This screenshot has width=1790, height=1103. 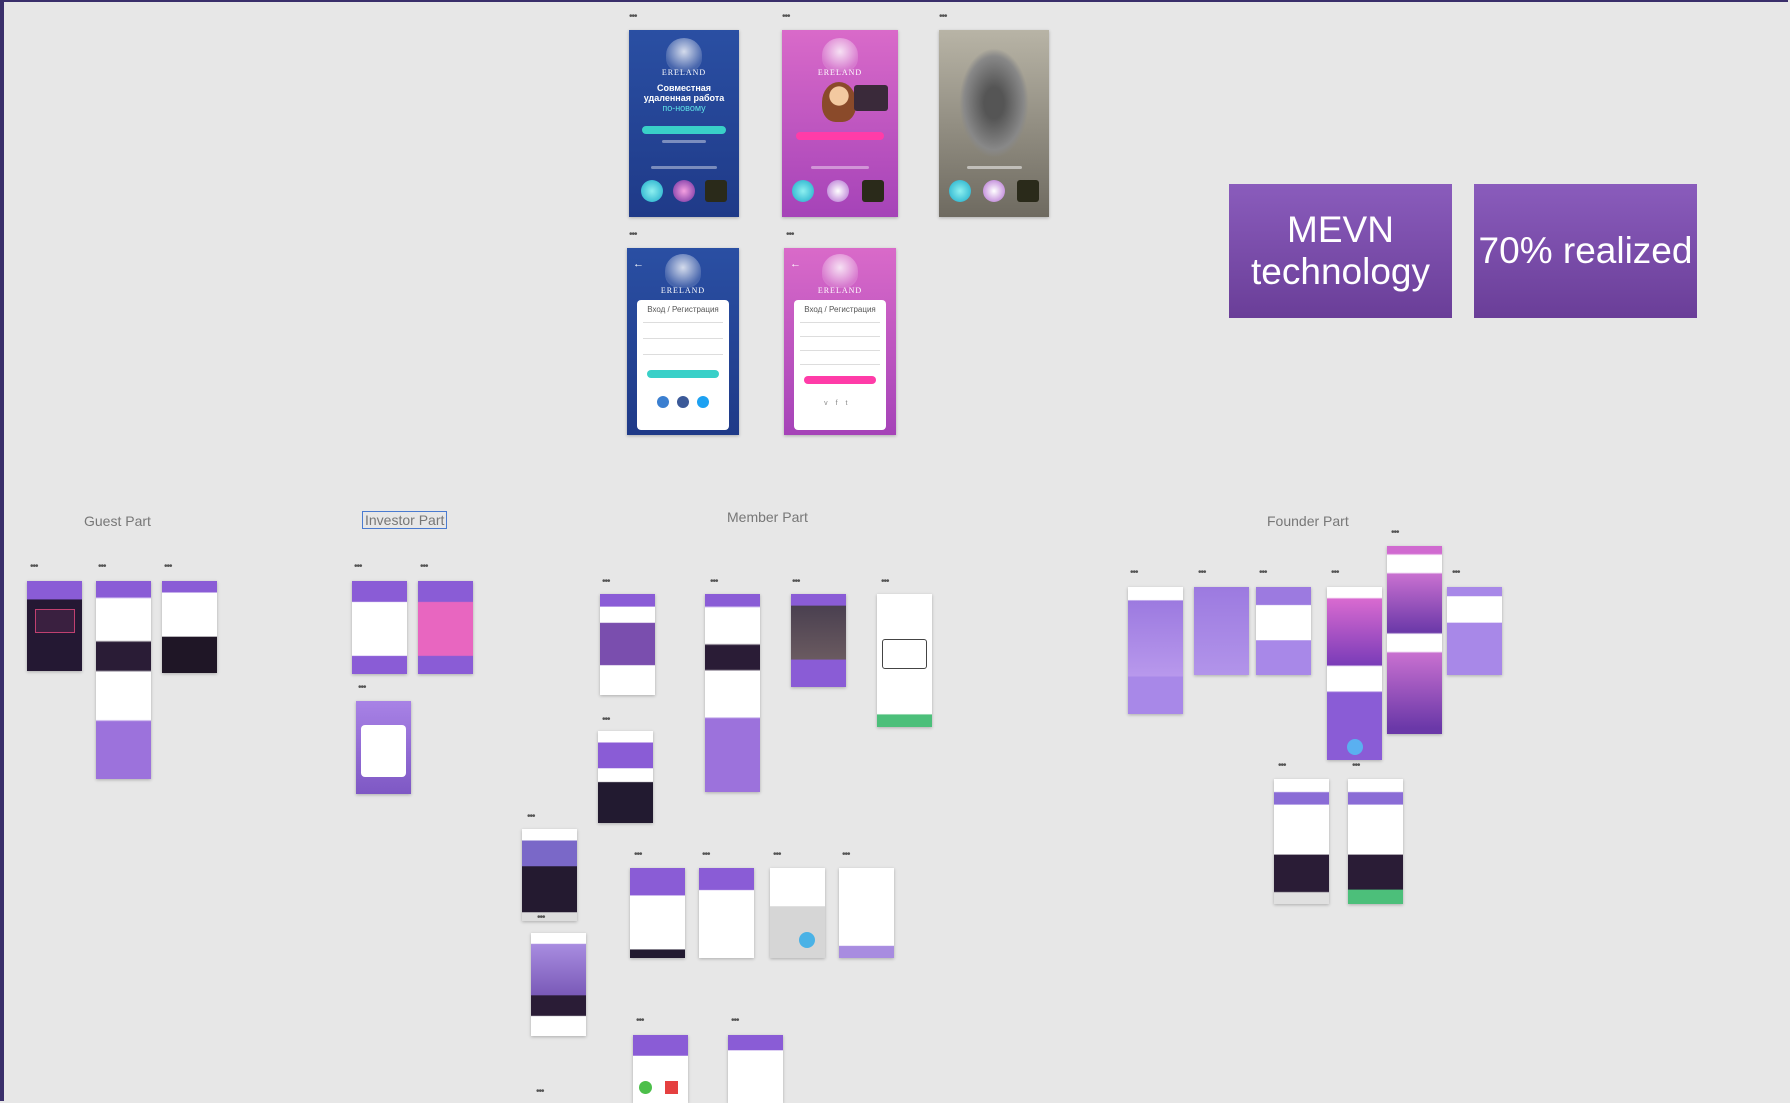 I want to click on login-screen-blue: ← ERELAND Вход / Регистрация, so click(x=683, y=341).